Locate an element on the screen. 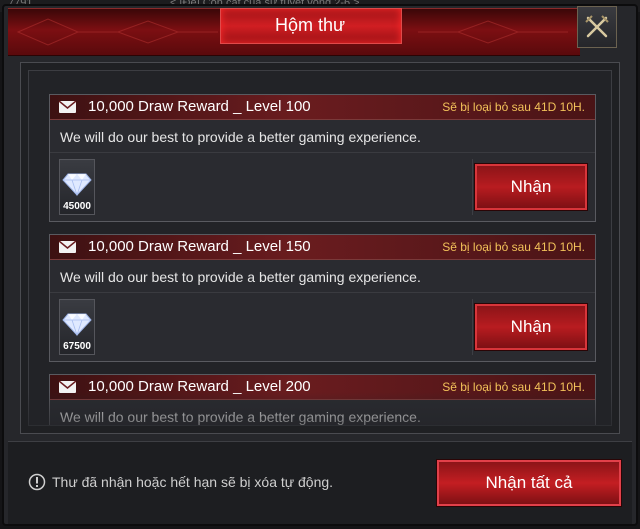  crossed-swords-icon is located at coordinates (597, 26).